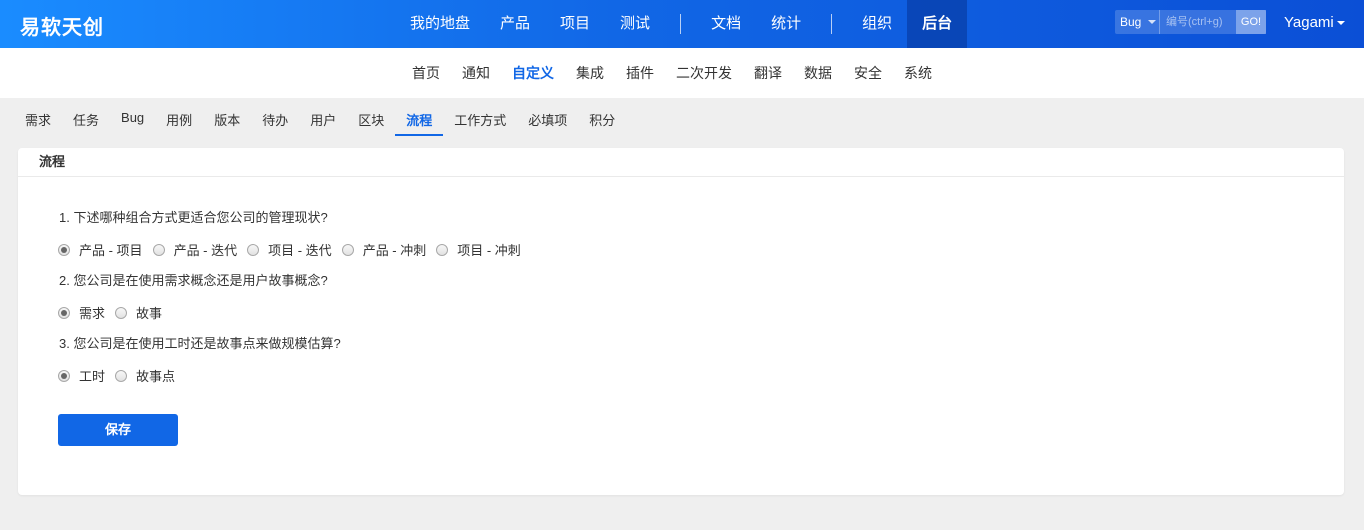  I want to click on main-nav-my: 我的地盘, so click(440, 24).